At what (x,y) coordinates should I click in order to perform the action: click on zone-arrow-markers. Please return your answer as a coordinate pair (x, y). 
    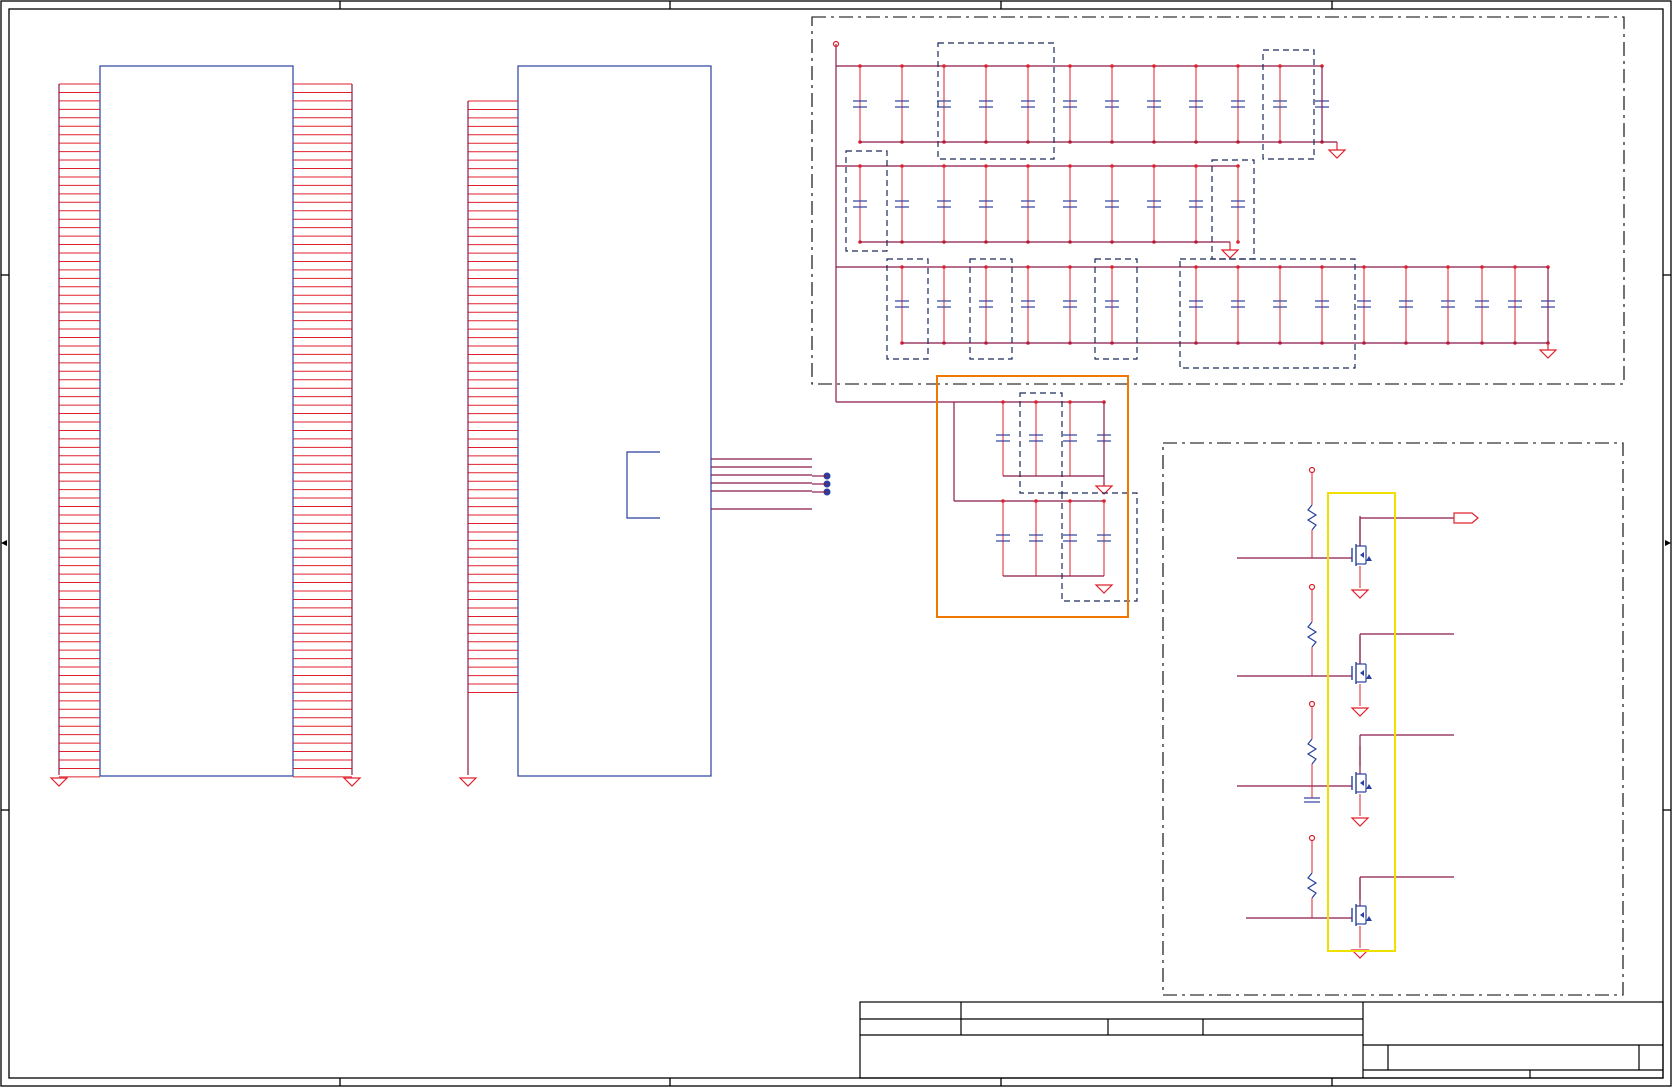
    Looking at the image, I should click on (836, 543).